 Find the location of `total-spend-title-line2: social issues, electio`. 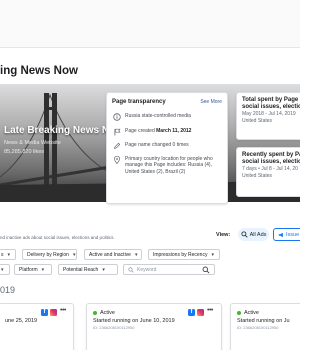

total-spend-title-line2: social issues, electio is located at coordinates (271, 107).